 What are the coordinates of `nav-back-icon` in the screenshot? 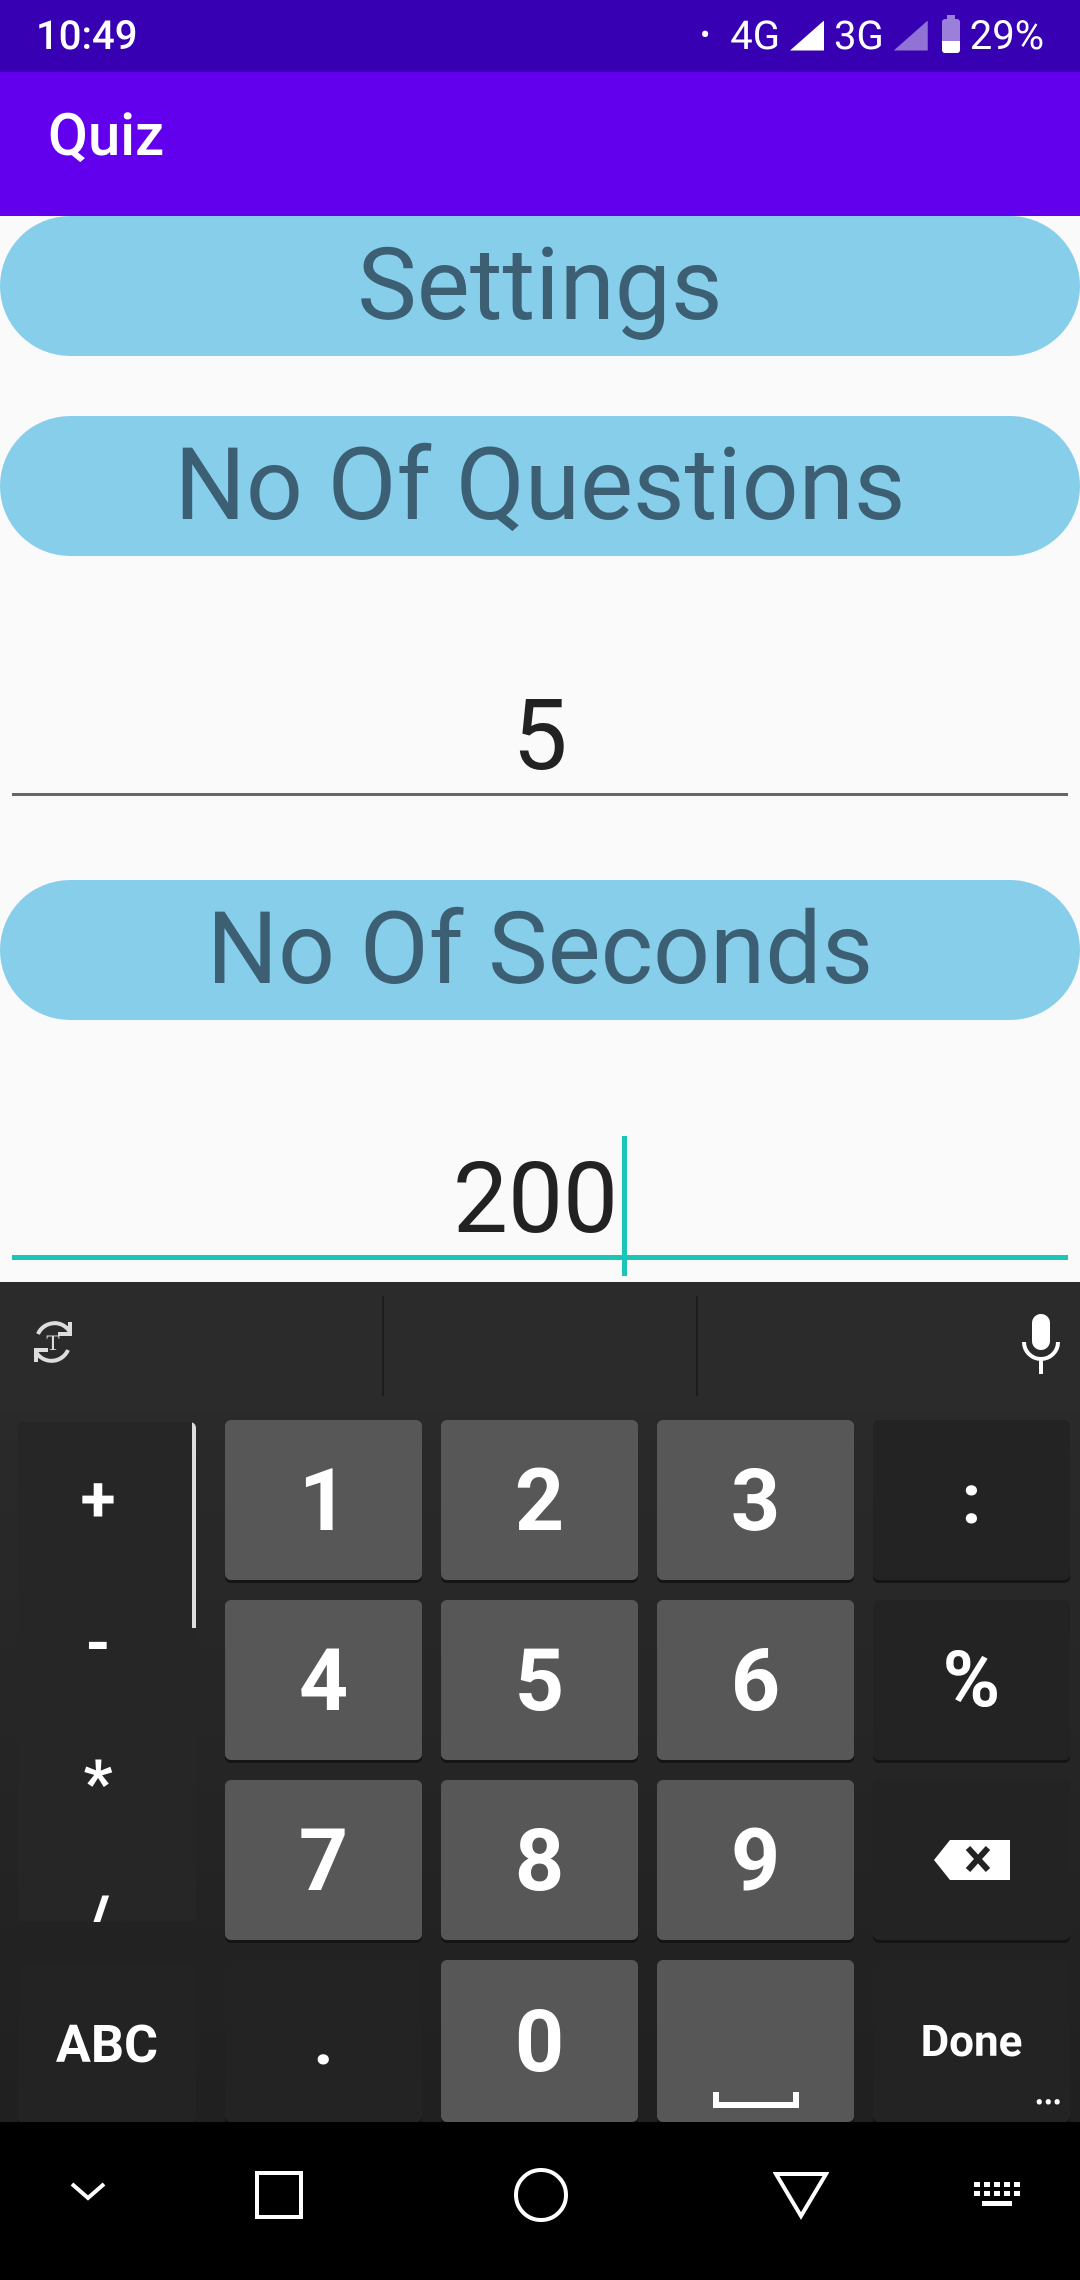 It's located at (88, 2191).